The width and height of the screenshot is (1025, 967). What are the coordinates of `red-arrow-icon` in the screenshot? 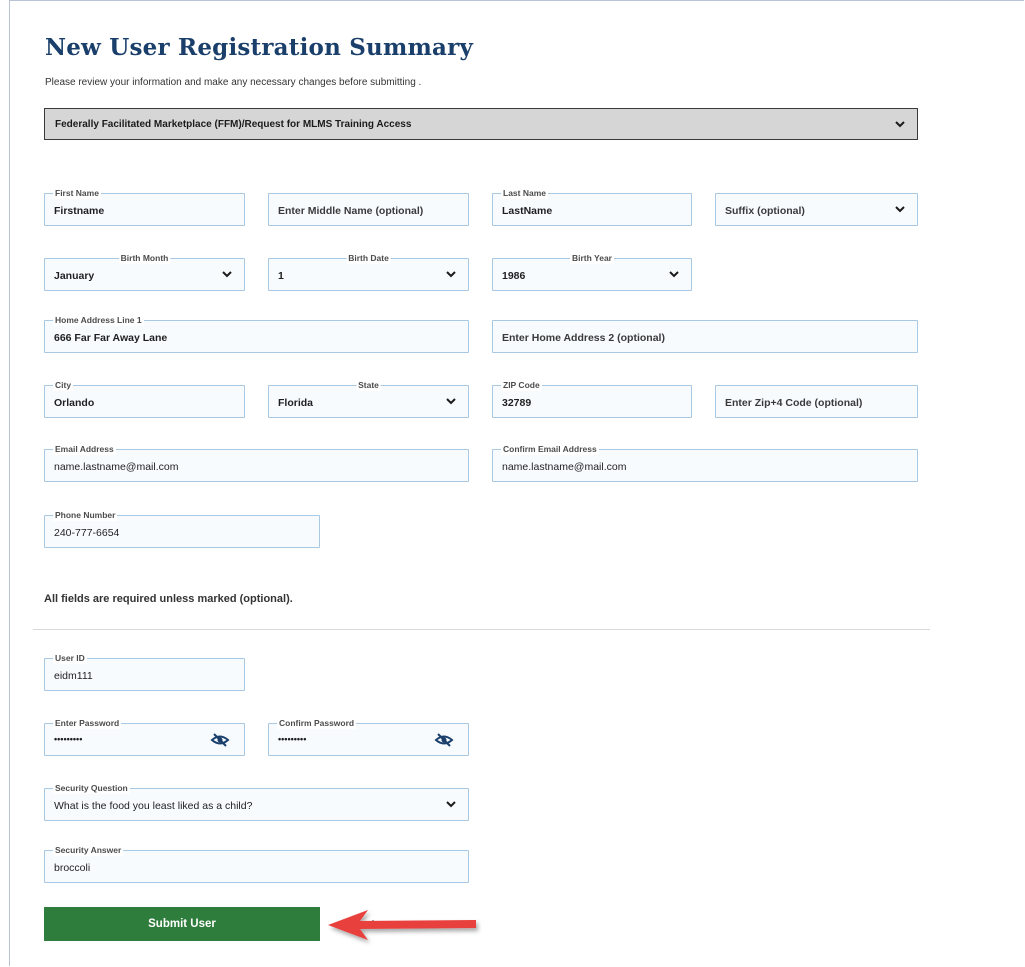 It's located at (402, 925).